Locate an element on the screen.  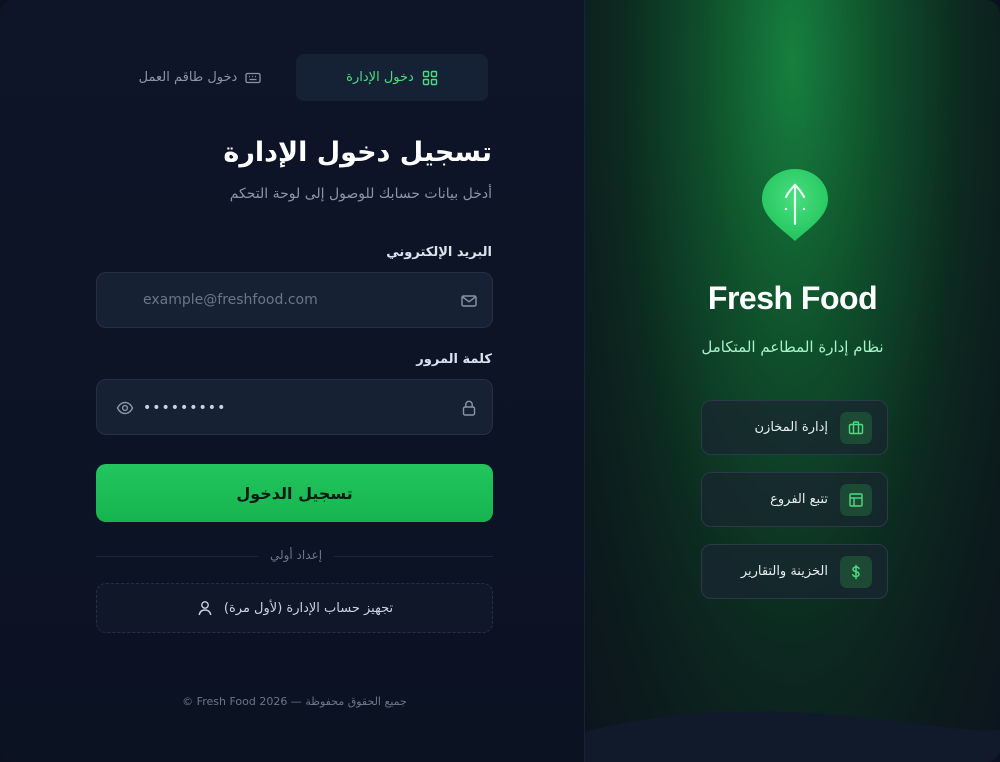
login-tabs: دخول الإدارة دخول طاقم العمل is located at coordinates (292, 77).